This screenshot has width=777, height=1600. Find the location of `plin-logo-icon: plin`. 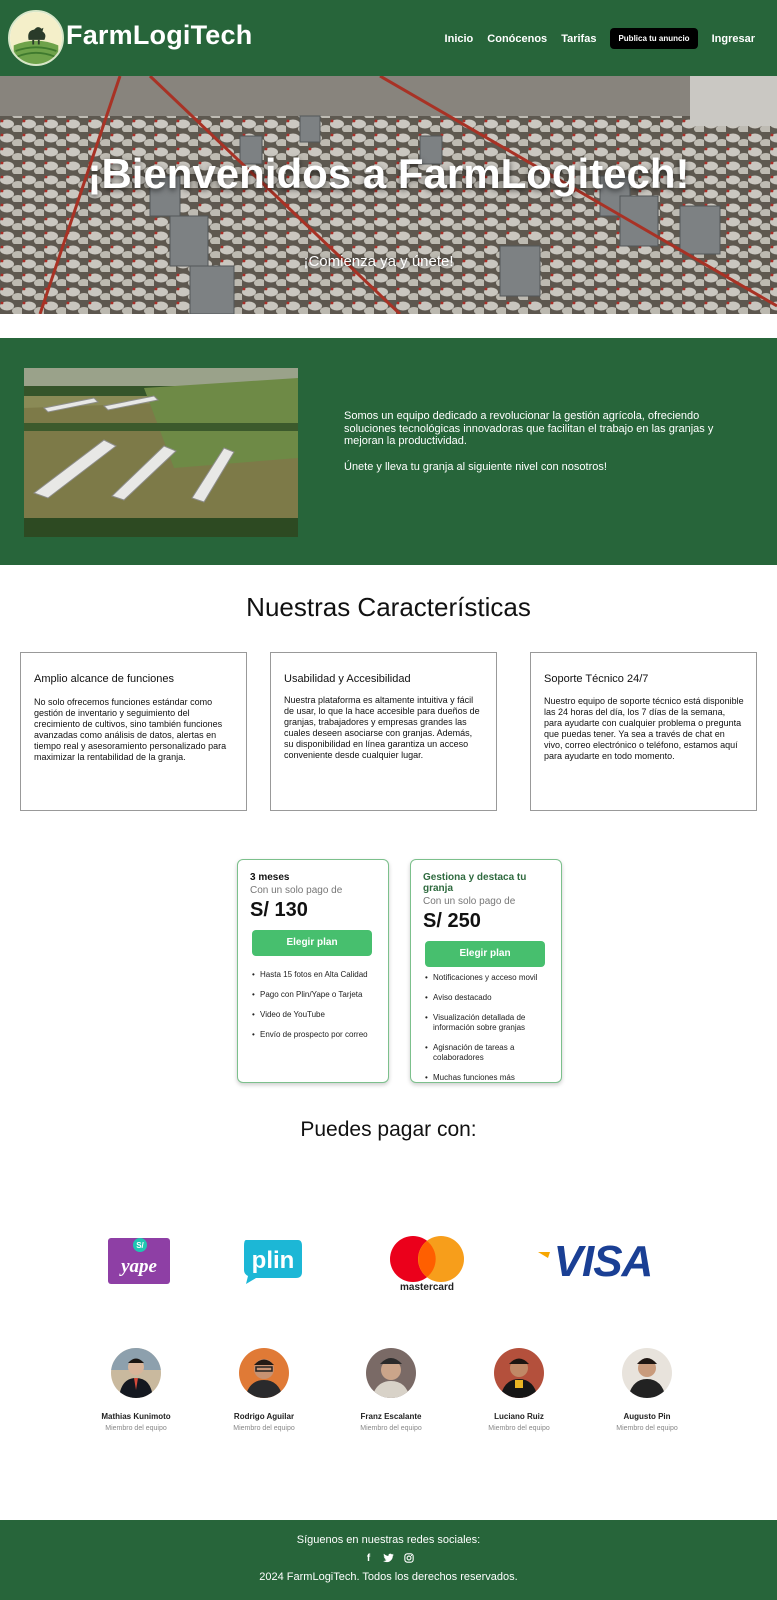

plin-logo-icon: plin is located at coordinates (272, 1260).